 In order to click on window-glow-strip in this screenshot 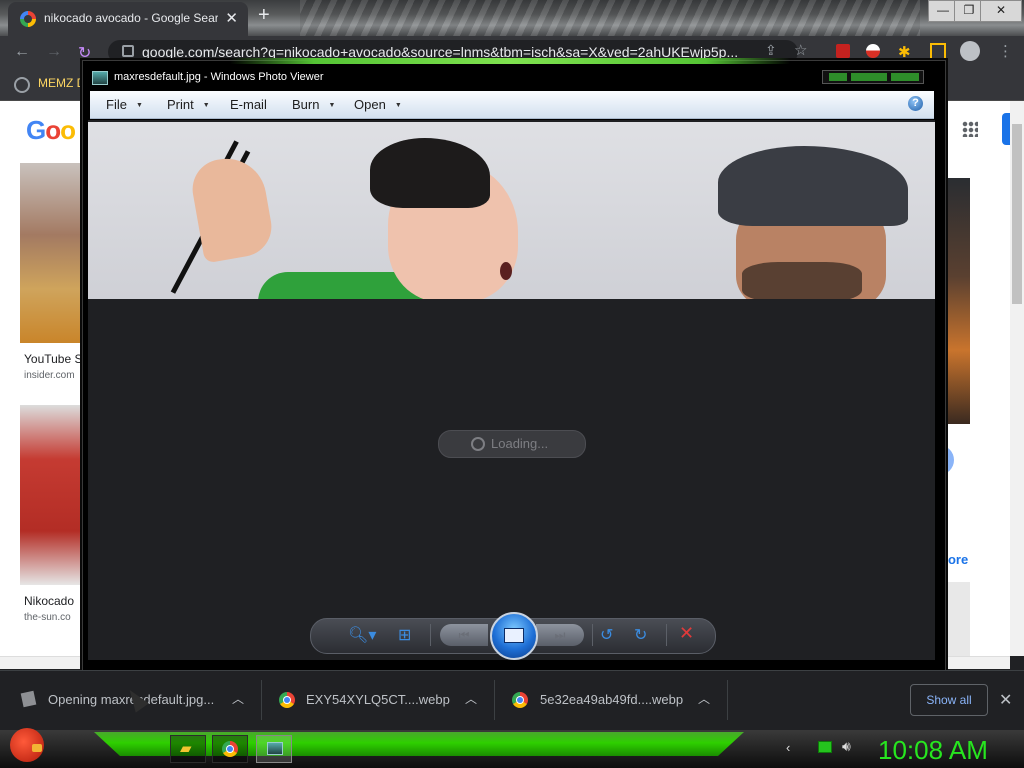, I will do `click(510, 61)`.